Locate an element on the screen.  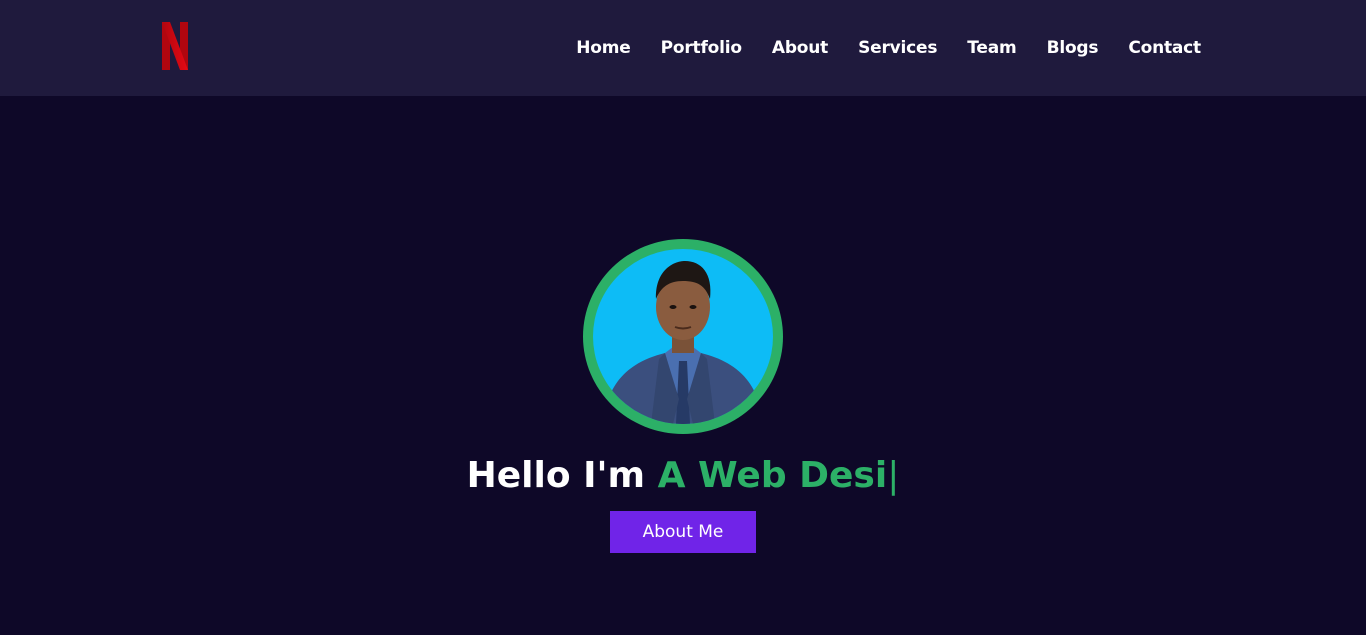
nav-item-blogs: Blogs is located at coordinates (1073, 48).